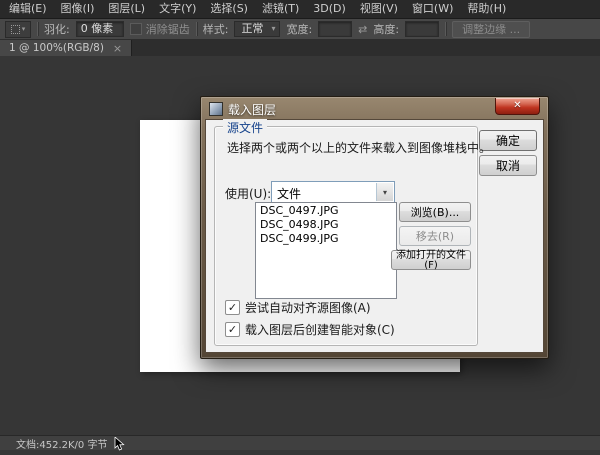  I want to click on antialias-checkbox: 消除锯齿, so click(159, 29).